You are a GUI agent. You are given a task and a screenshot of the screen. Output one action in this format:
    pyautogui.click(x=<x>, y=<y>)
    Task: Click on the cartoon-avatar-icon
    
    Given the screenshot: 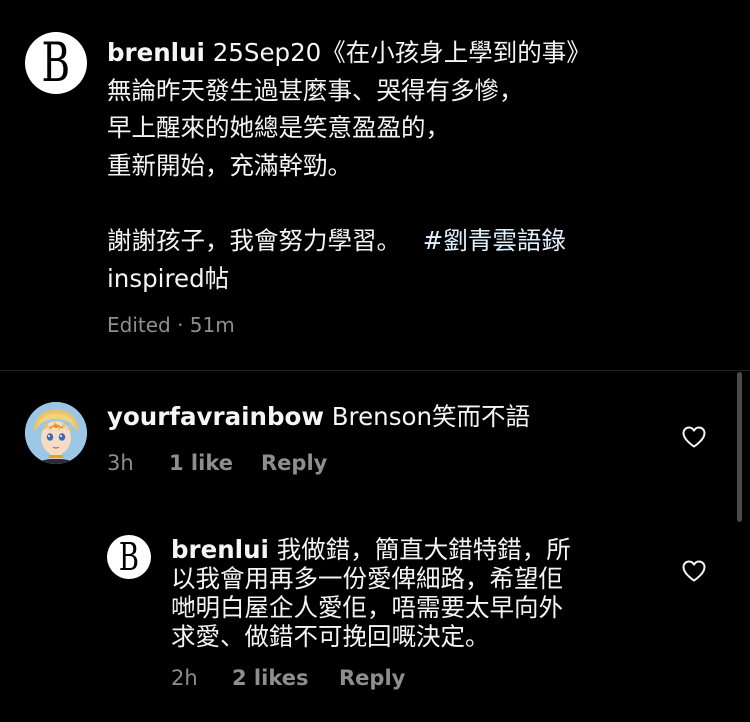 What is the action you would take?
    pyautogui.click(x=56, y=433)
    